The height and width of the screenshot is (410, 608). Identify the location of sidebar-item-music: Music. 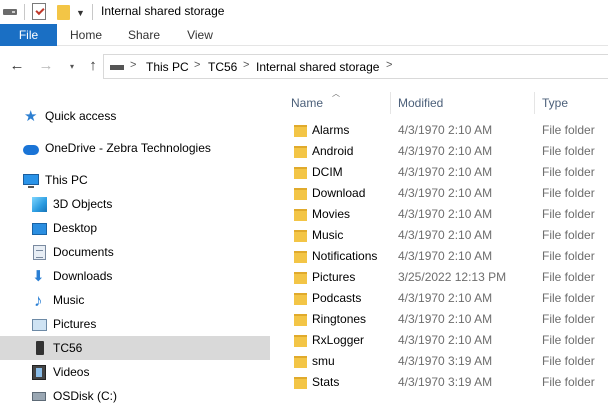
(135, 300).